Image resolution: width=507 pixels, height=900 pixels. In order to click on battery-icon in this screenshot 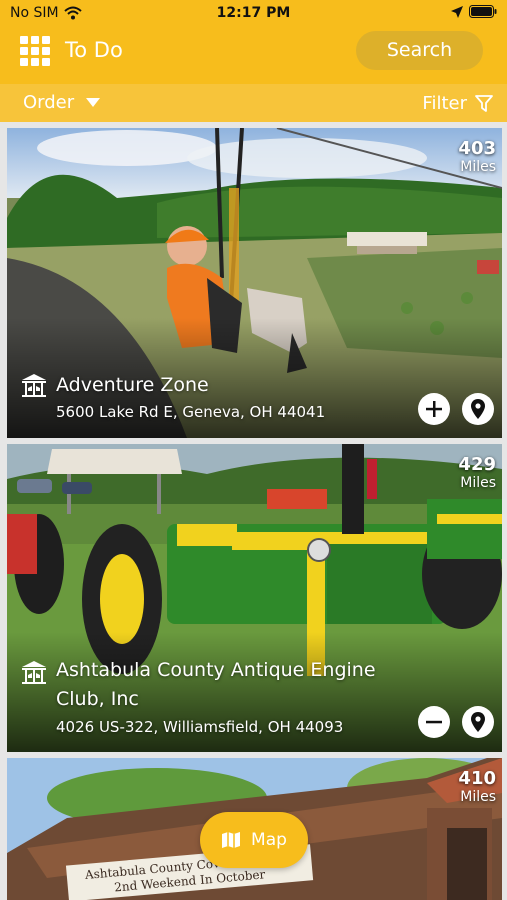, I will do `click(483, 11)`.